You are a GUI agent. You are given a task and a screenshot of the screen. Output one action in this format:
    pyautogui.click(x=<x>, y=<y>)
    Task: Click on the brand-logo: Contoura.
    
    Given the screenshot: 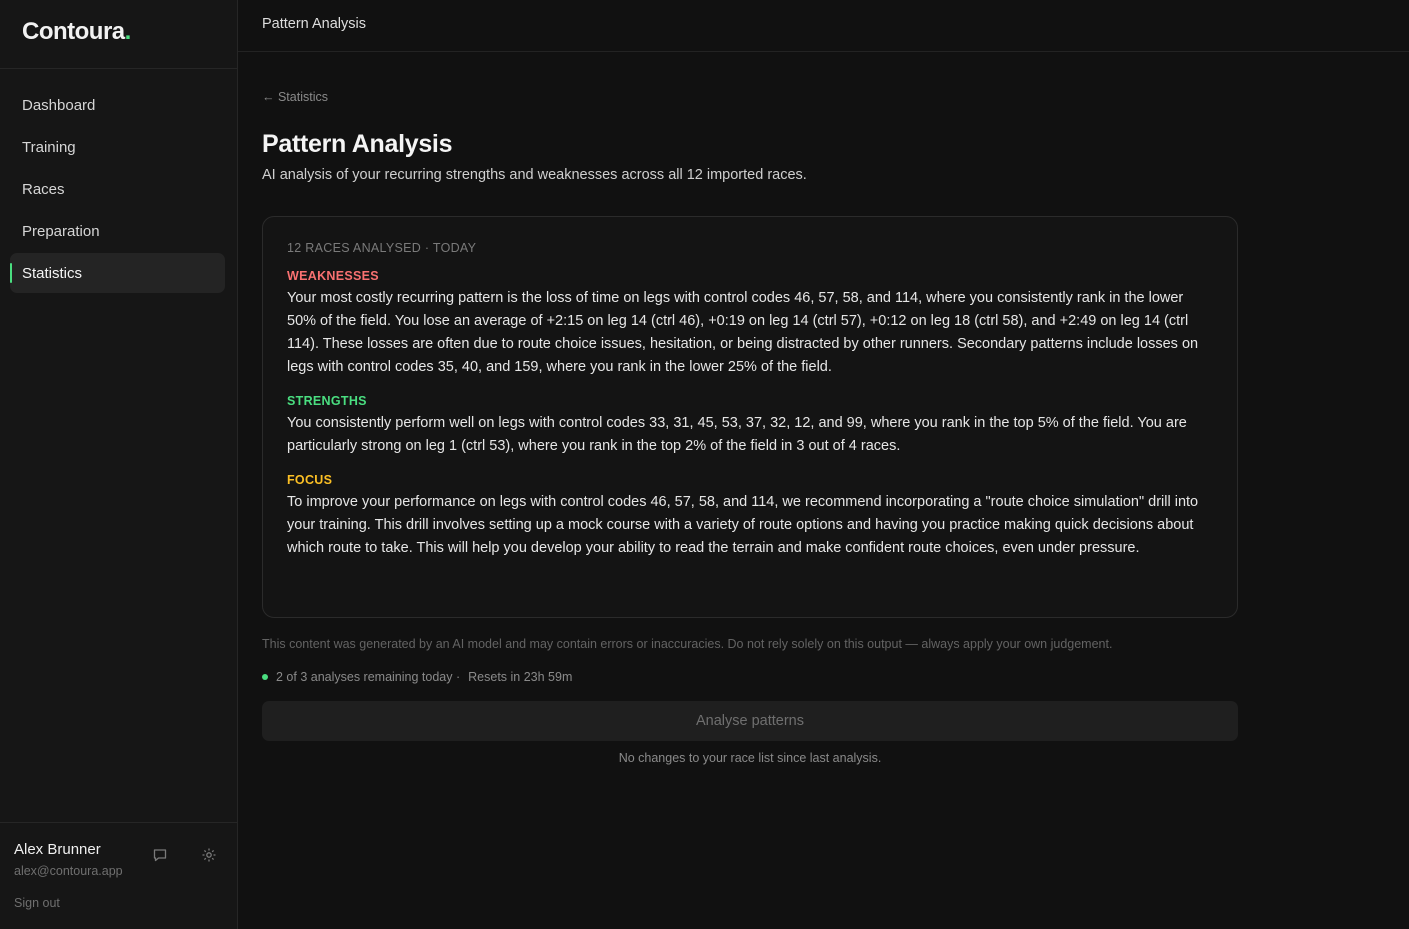 What is the action you would take?
    pyautogui.click(x=118, y=34)
    